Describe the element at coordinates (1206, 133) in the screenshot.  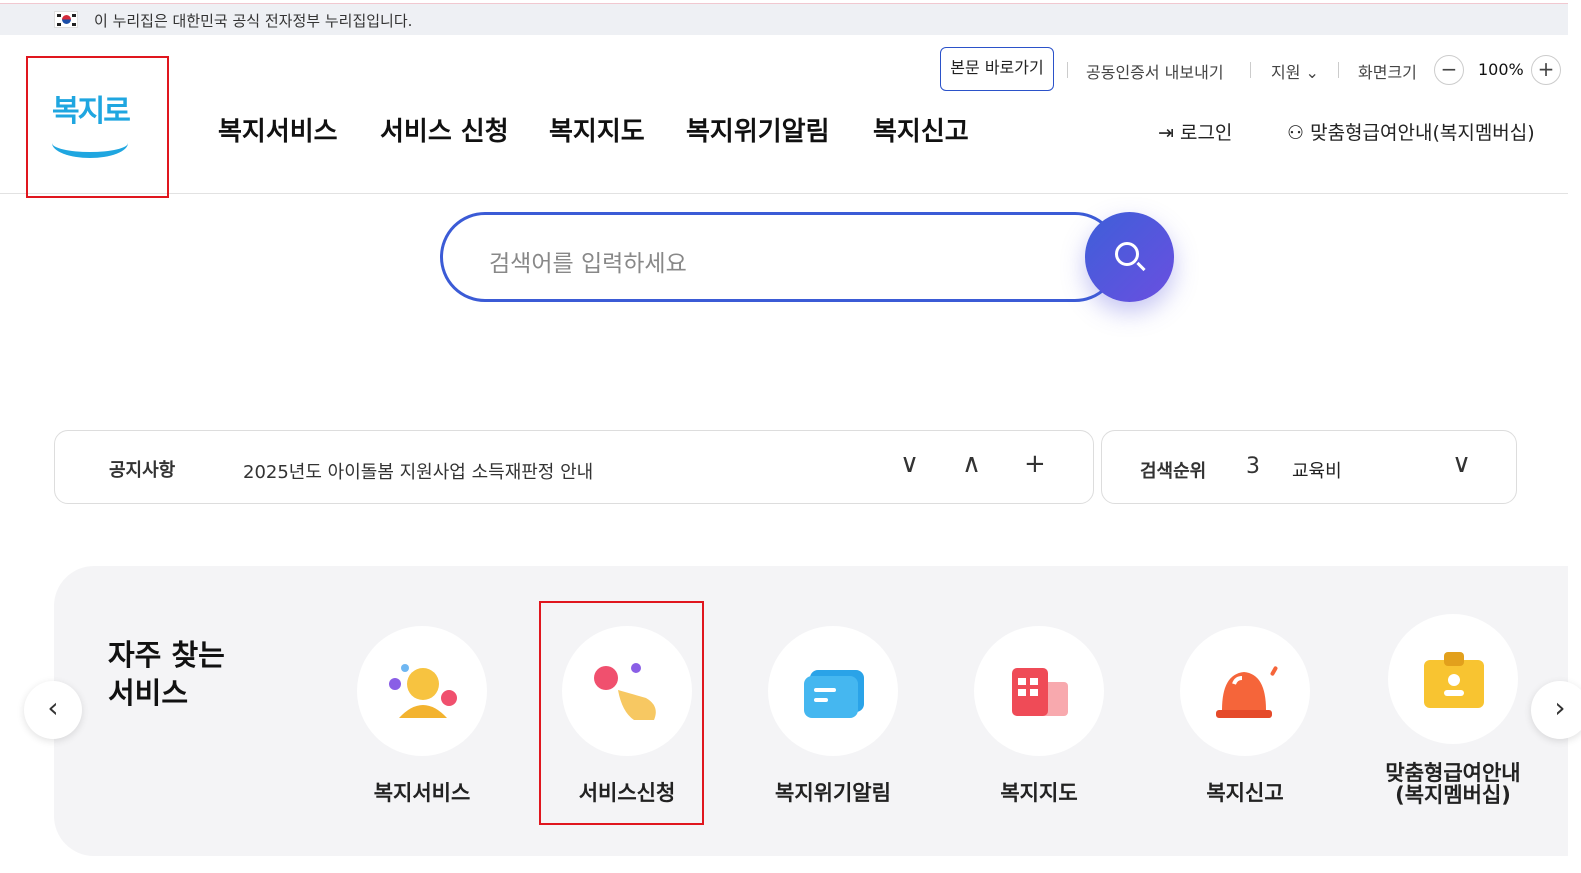
I see `login-label: 로그인` at that location.